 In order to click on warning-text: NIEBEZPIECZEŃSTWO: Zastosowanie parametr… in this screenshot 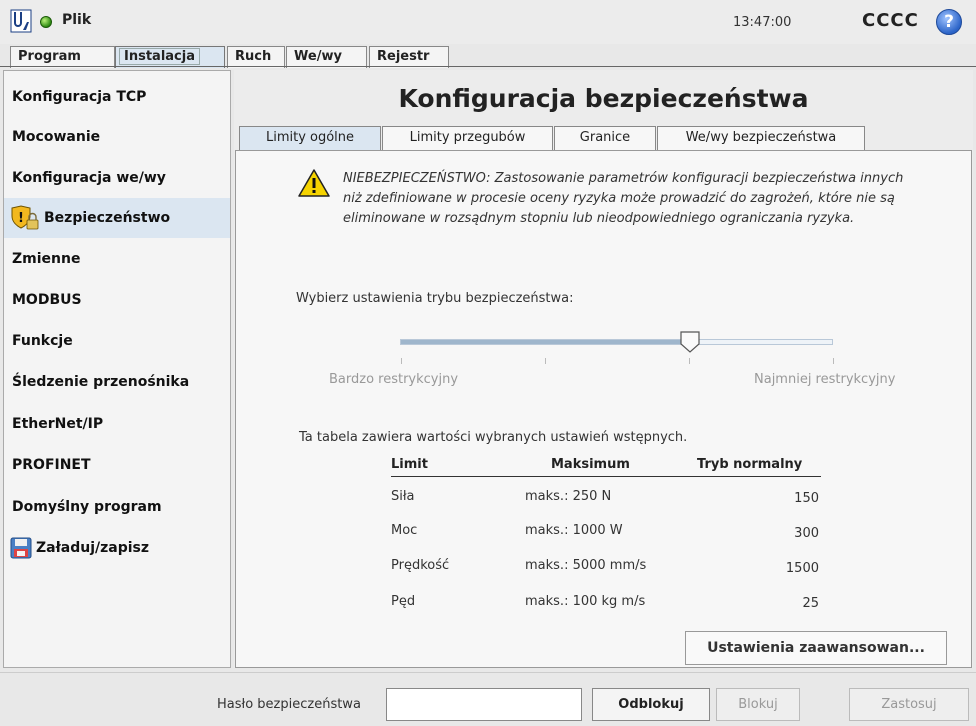, I will do `click(623, 198)`.